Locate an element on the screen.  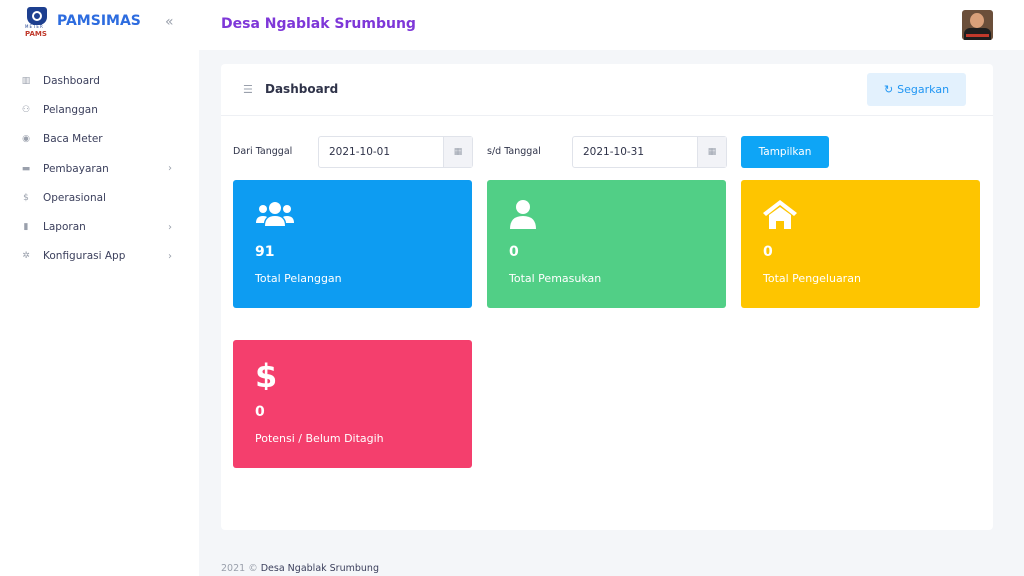
stat-label: Potensi / Belum Ditagih is located at coordinates (319, 438).